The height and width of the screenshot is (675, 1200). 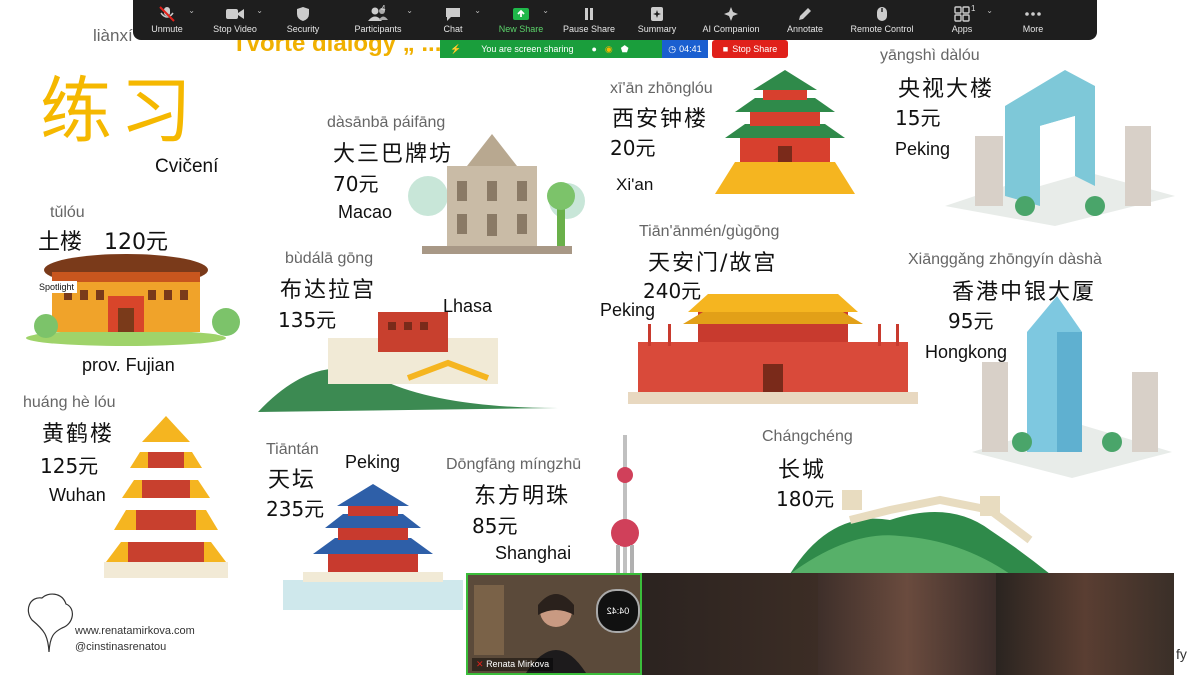 I want to click on self-name-caption: ✕ Renata Mirkova, so click(x=513, y=664).